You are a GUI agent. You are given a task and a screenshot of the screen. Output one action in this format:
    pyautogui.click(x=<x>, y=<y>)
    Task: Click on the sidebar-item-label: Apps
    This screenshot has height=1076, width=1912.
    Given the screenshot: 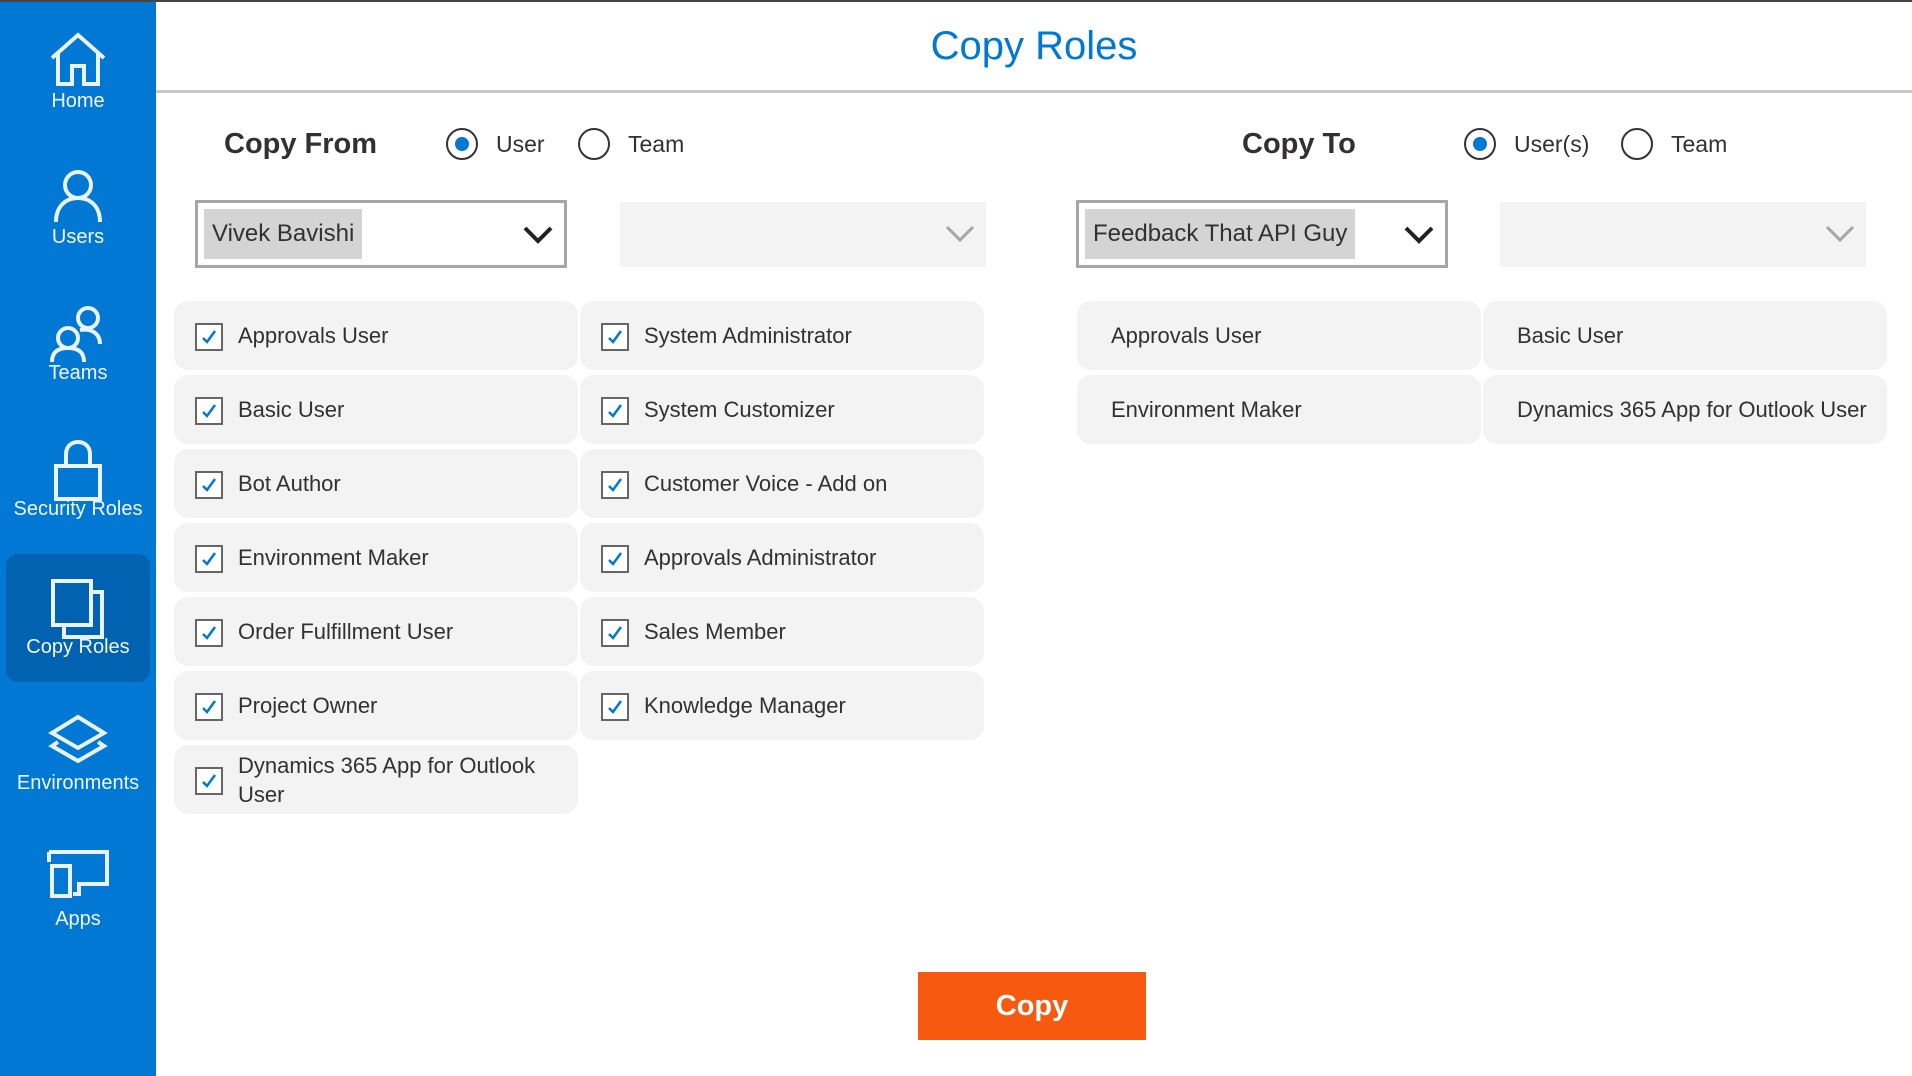 What is the action you would take?
    pyautogui.click(x=78, y=919)
    